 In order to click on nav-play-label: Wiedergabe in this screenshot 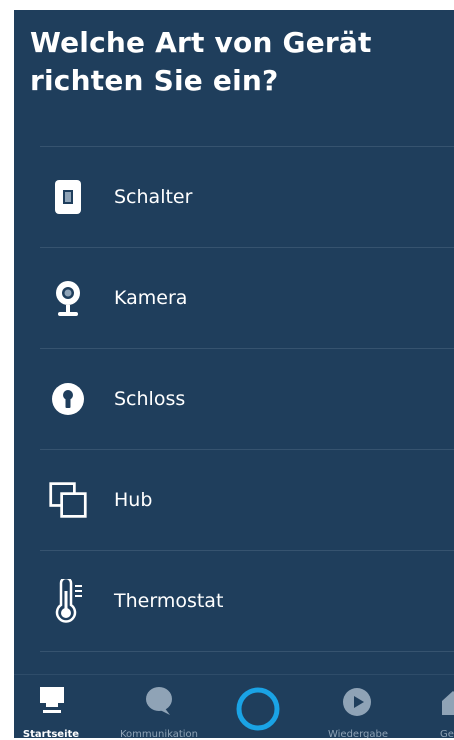, I will do `click(357, 733)`.